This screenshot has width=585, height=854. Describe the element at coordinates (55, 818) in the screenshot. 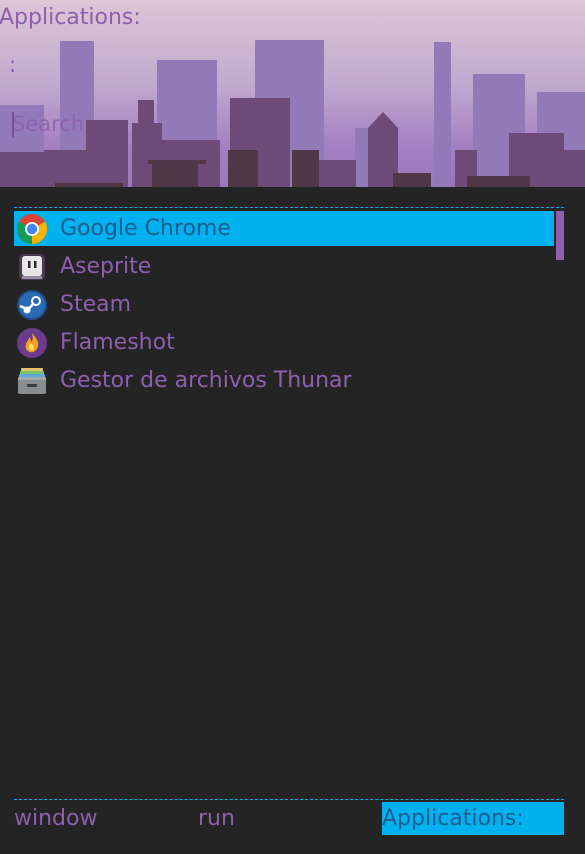

I see `mode-button-window: window` at that location.